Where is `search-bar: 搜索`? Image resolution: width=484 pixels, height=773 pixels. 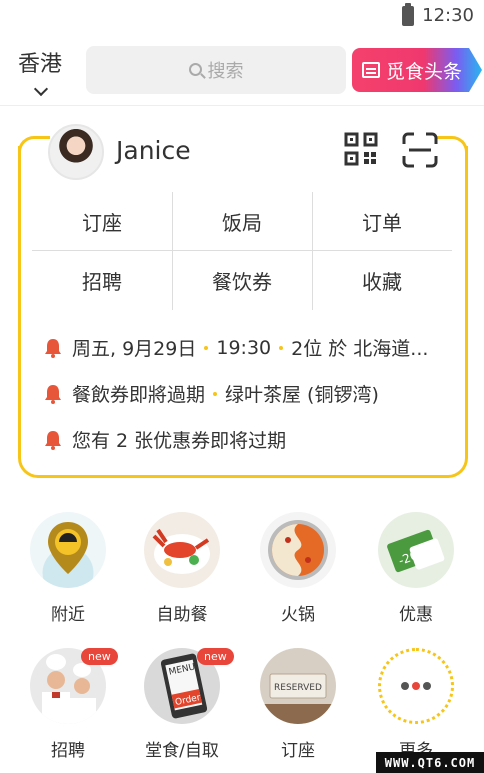
search-bar: 搜索 is located at coordinates (216, 70).